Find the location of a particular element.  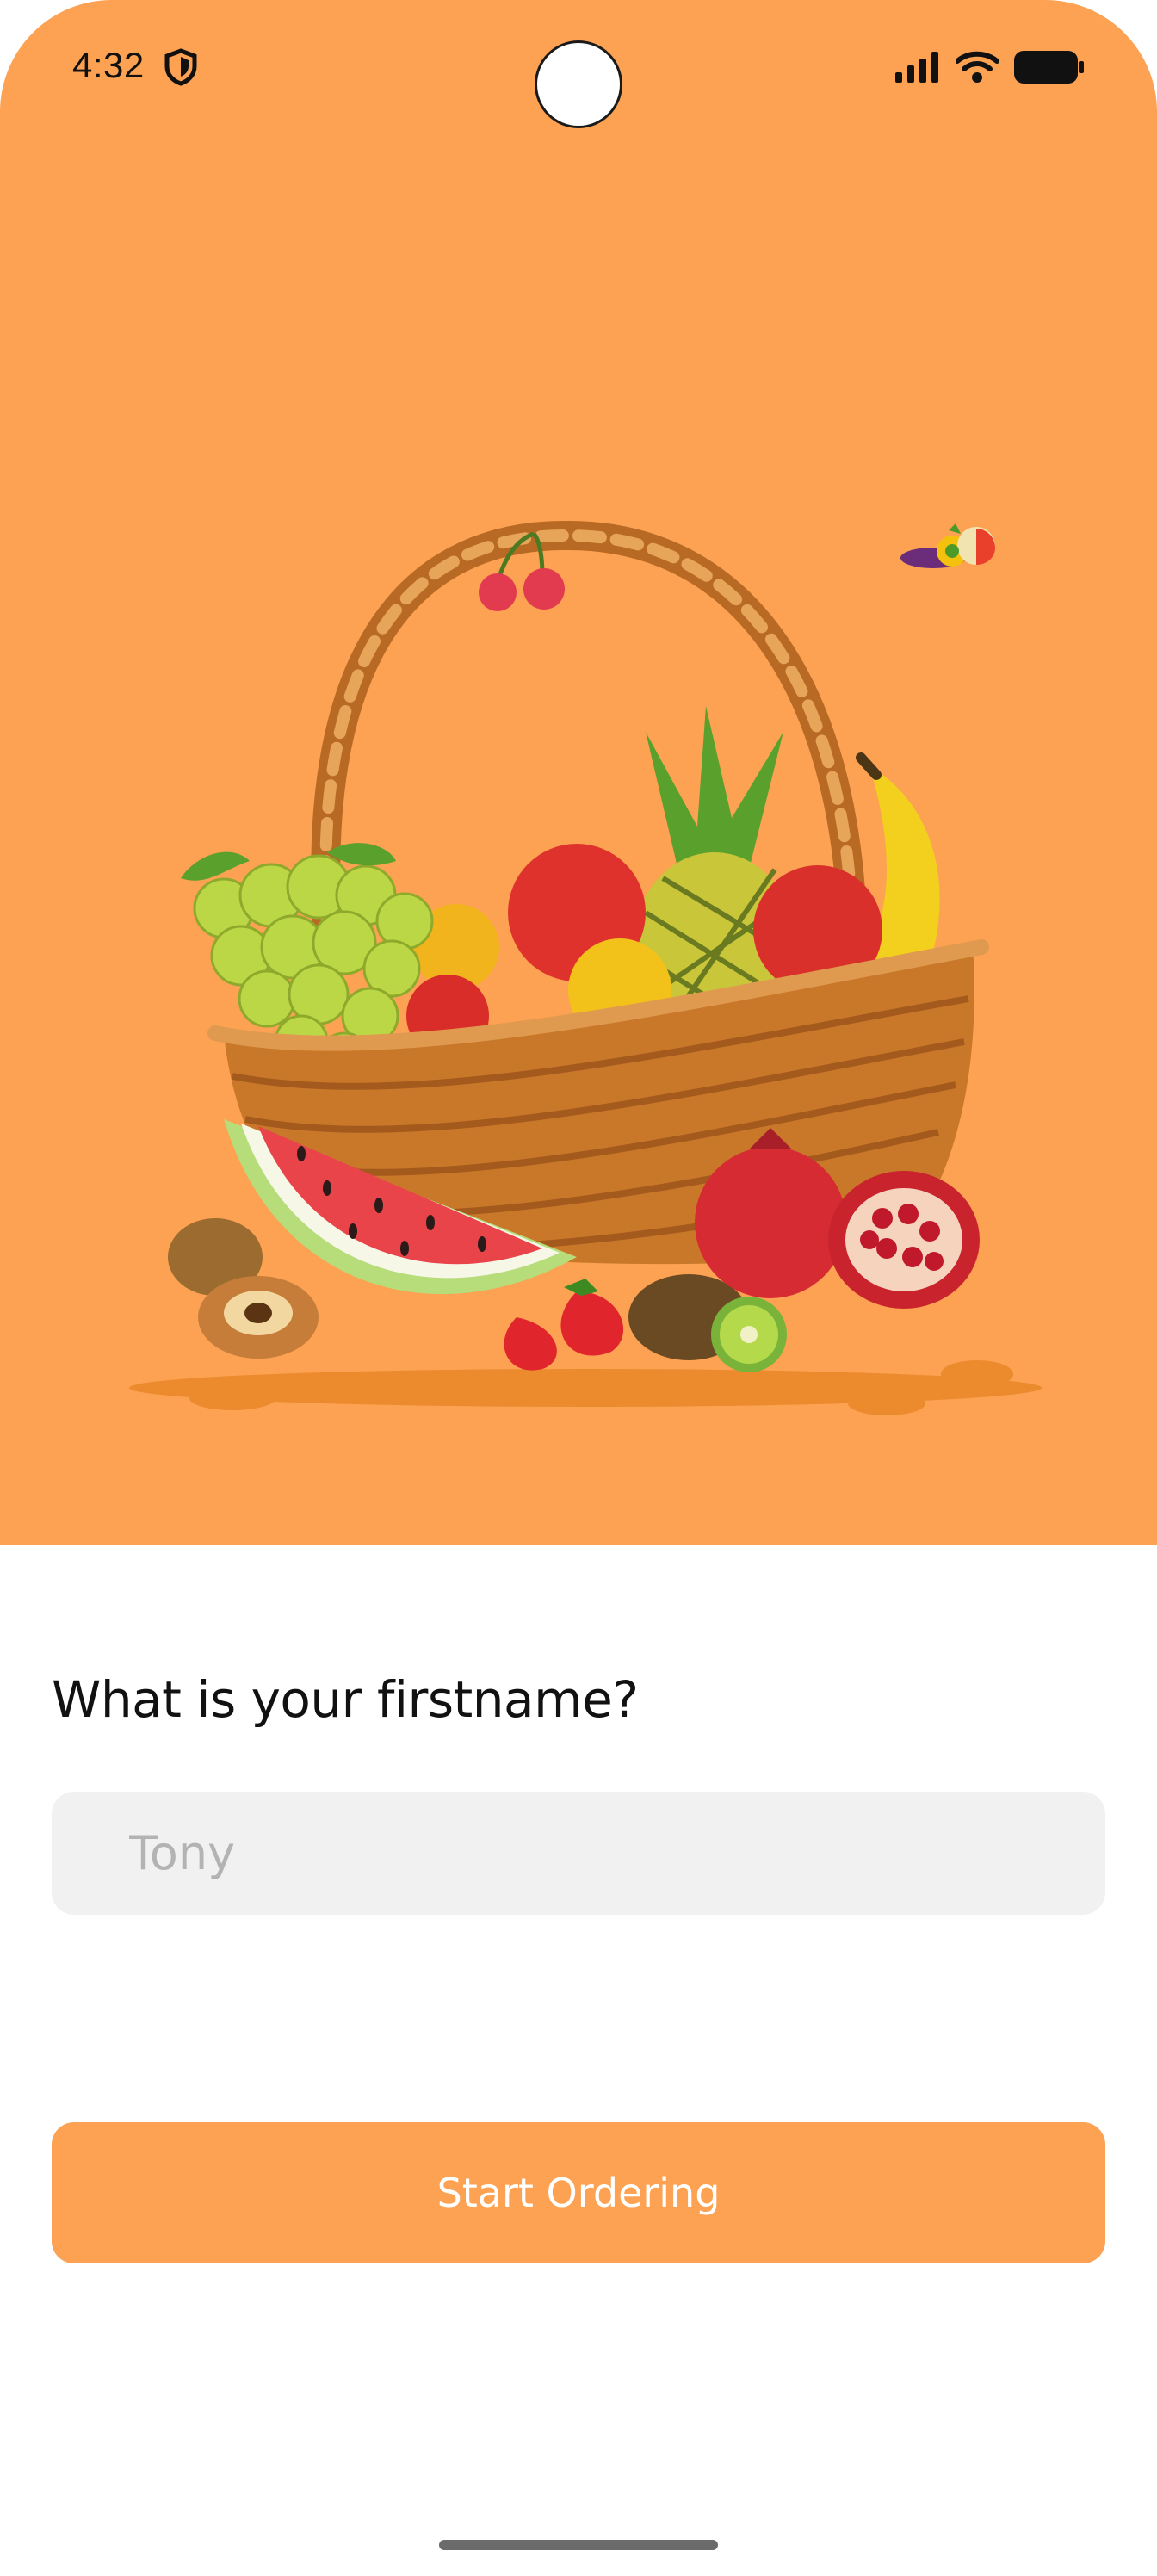

wifi-icon is located at coordinates (978, 67).